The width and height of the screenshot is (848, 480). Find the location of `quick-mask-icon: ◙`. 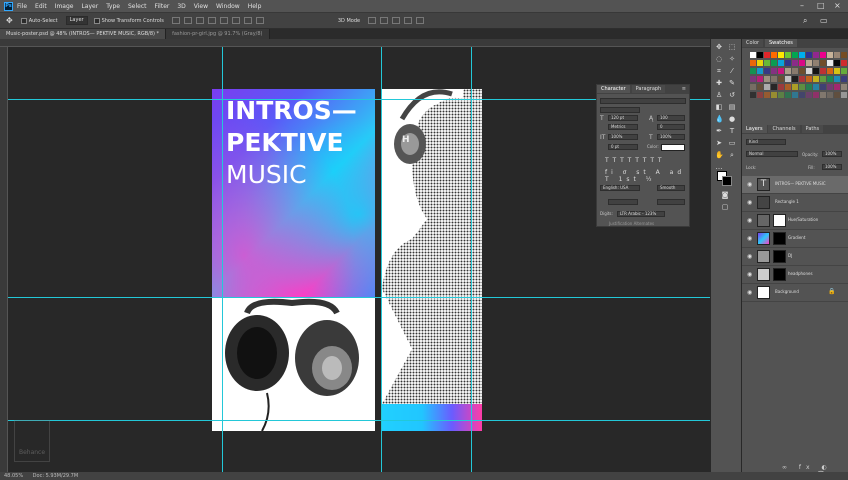

quick-mask-icon: ◙ is located at coordinates (725, 195).